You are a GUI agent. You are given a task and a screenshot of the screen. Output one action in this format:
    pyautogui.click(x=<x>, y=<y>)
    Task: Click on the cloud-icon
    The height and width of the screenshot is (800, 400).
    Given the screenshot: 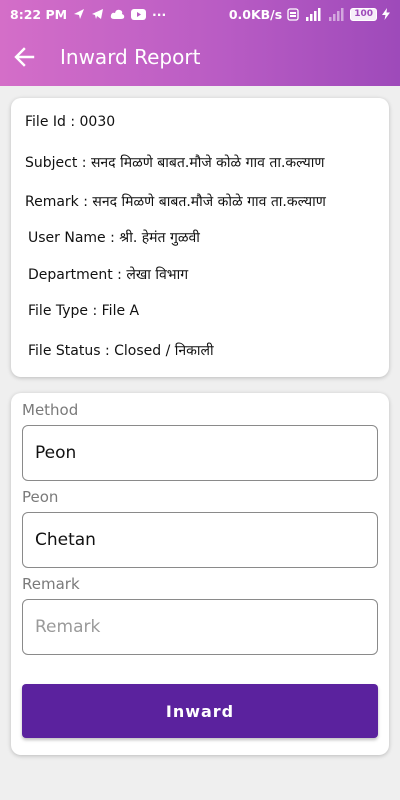 What is the action you would take?
    pyautogui.click(x=117, y=14)
    